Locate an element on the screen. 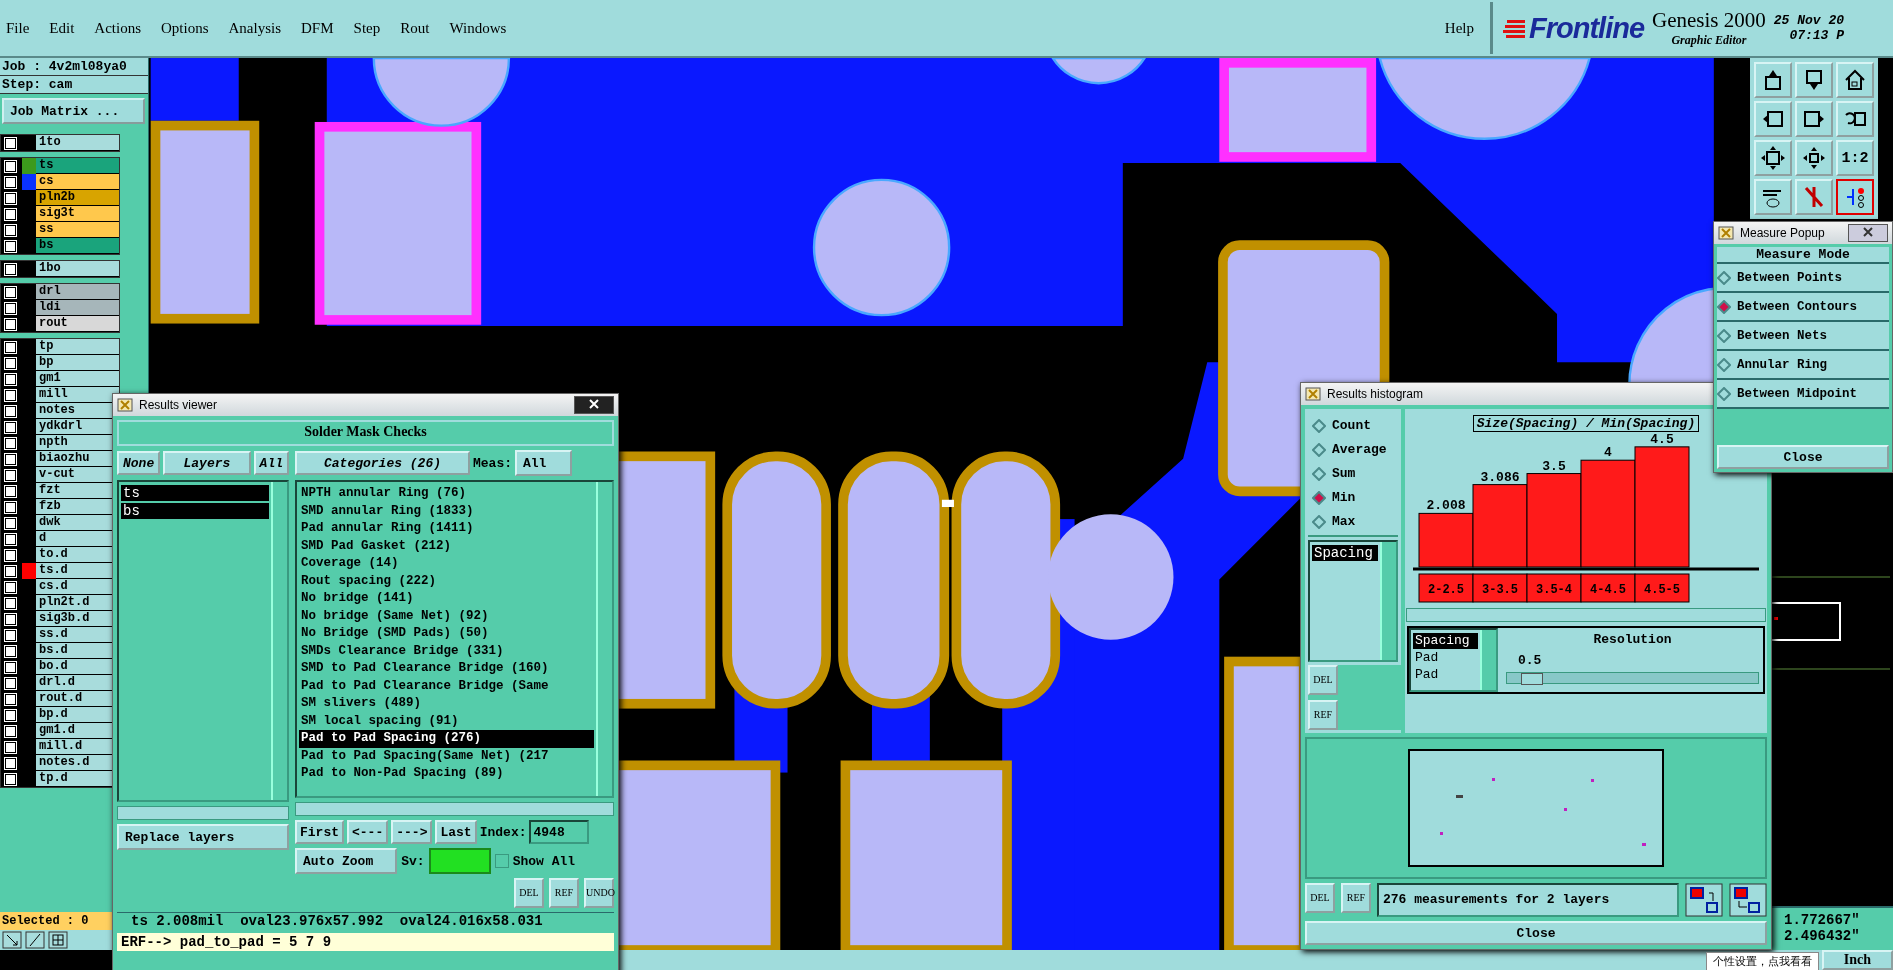  category-item: Pad to Pad Spacing(Same Net) (217 is located at coordinates (446, 756).